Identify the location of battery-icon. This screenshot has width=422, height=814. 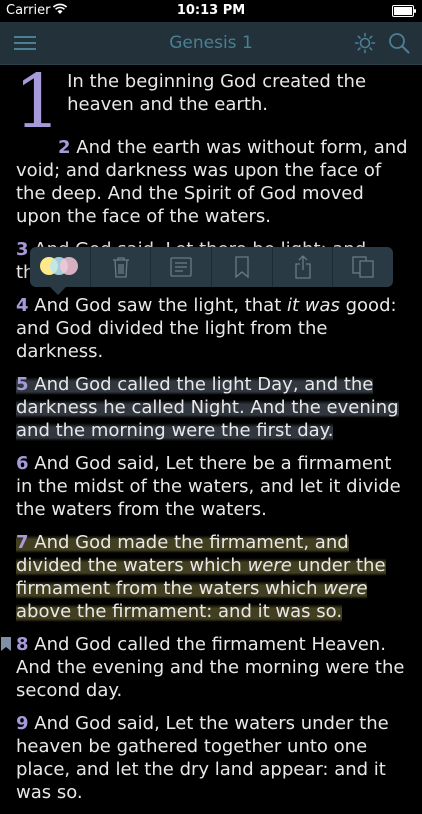
(404, 11).